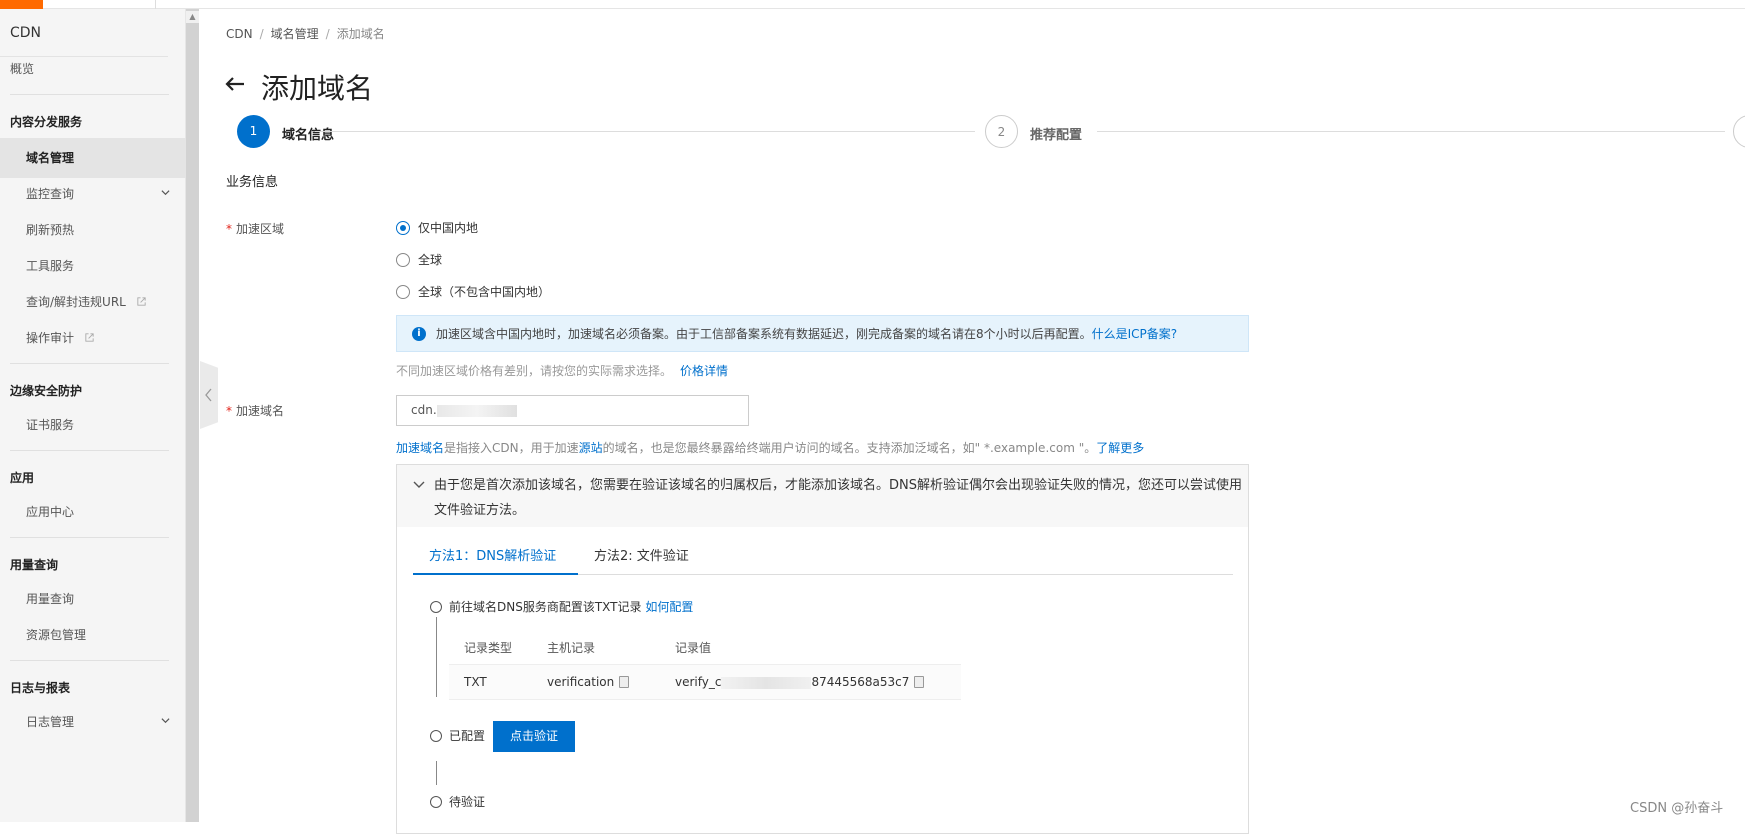  Describe the element at coordinates (495, 561) in the screenshot. I see `tab-dns-verify: 方法1：DNS解析验证` at that location.